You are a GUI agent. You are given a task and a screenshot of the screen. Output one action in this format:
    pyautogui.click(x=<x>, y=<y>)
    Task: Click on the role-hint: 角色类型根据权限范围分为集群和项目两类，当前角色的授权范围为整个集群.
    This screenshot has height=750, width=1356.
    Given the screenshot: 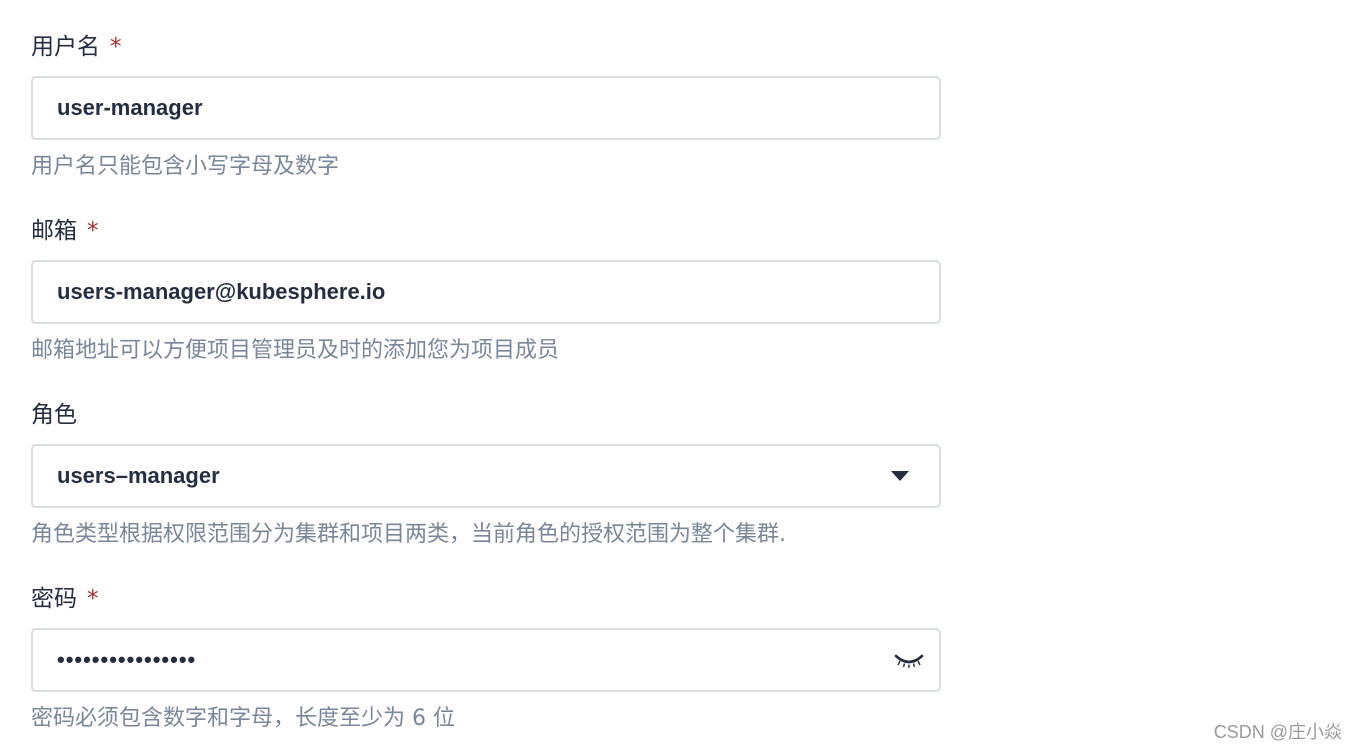 What is the action you would take?
    pyautogui.click(x=408, y=534)
    